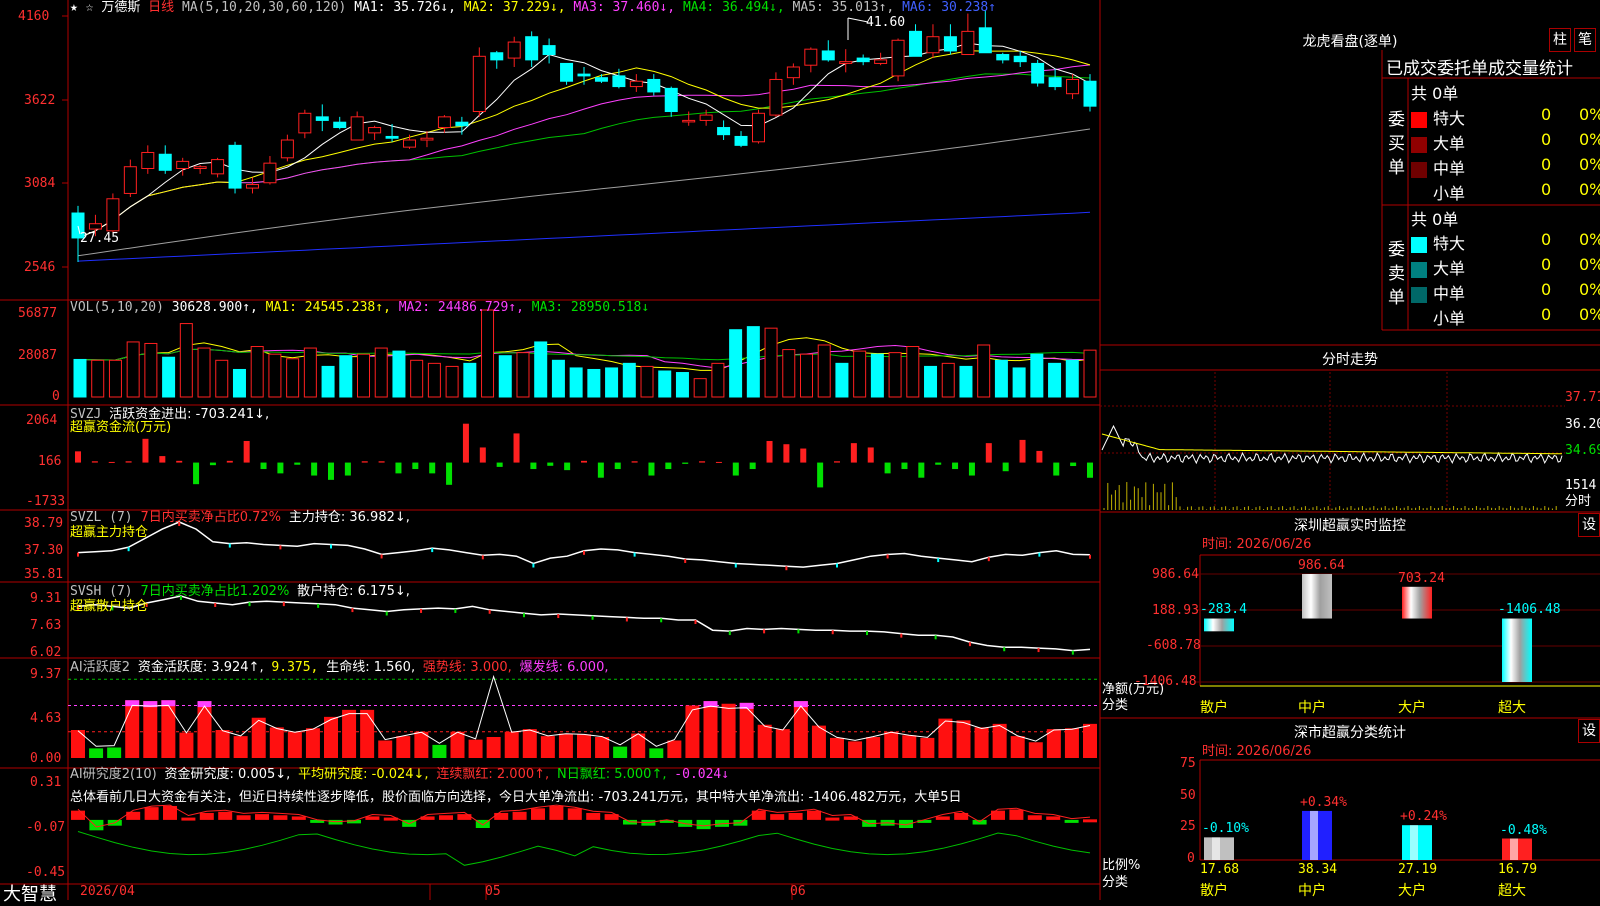  I want to click on sz-value-label: 986.64, so click(1321, 565).